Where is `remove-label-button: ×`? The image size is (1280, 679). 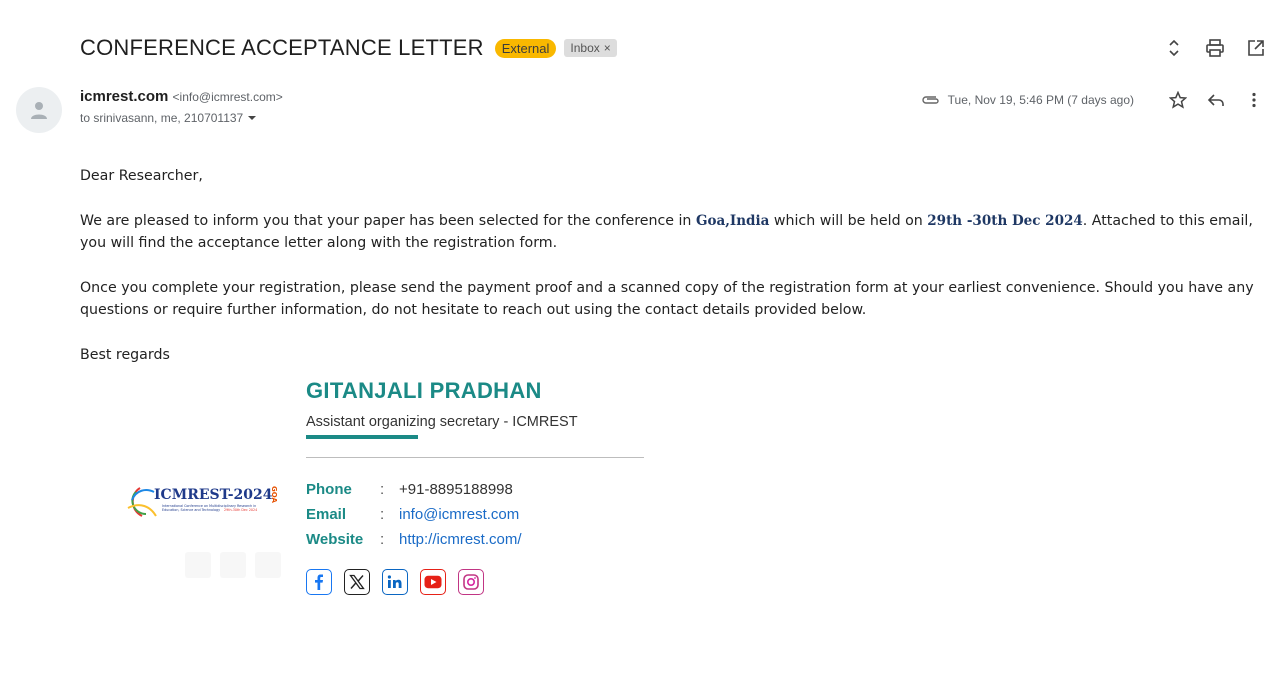 remove-label-button: × is located at coordinates (607, 48).